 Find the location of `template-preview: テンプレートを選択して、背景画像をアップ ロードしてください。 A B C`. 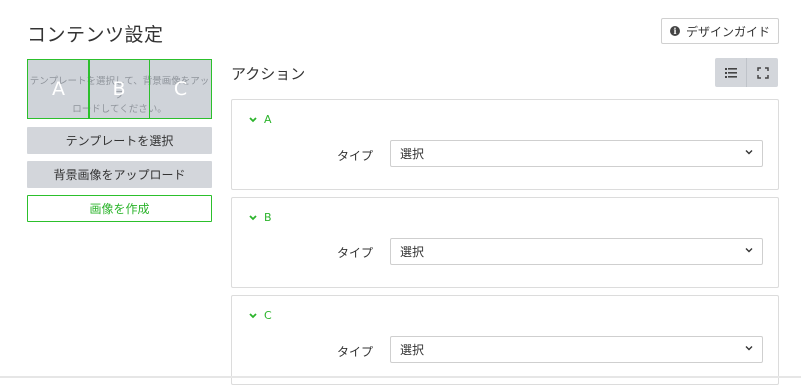

template-preview: テンプレートを選択して、背景画像をアップ ロードしてください。 A B C is located at coordinates (119, 89).